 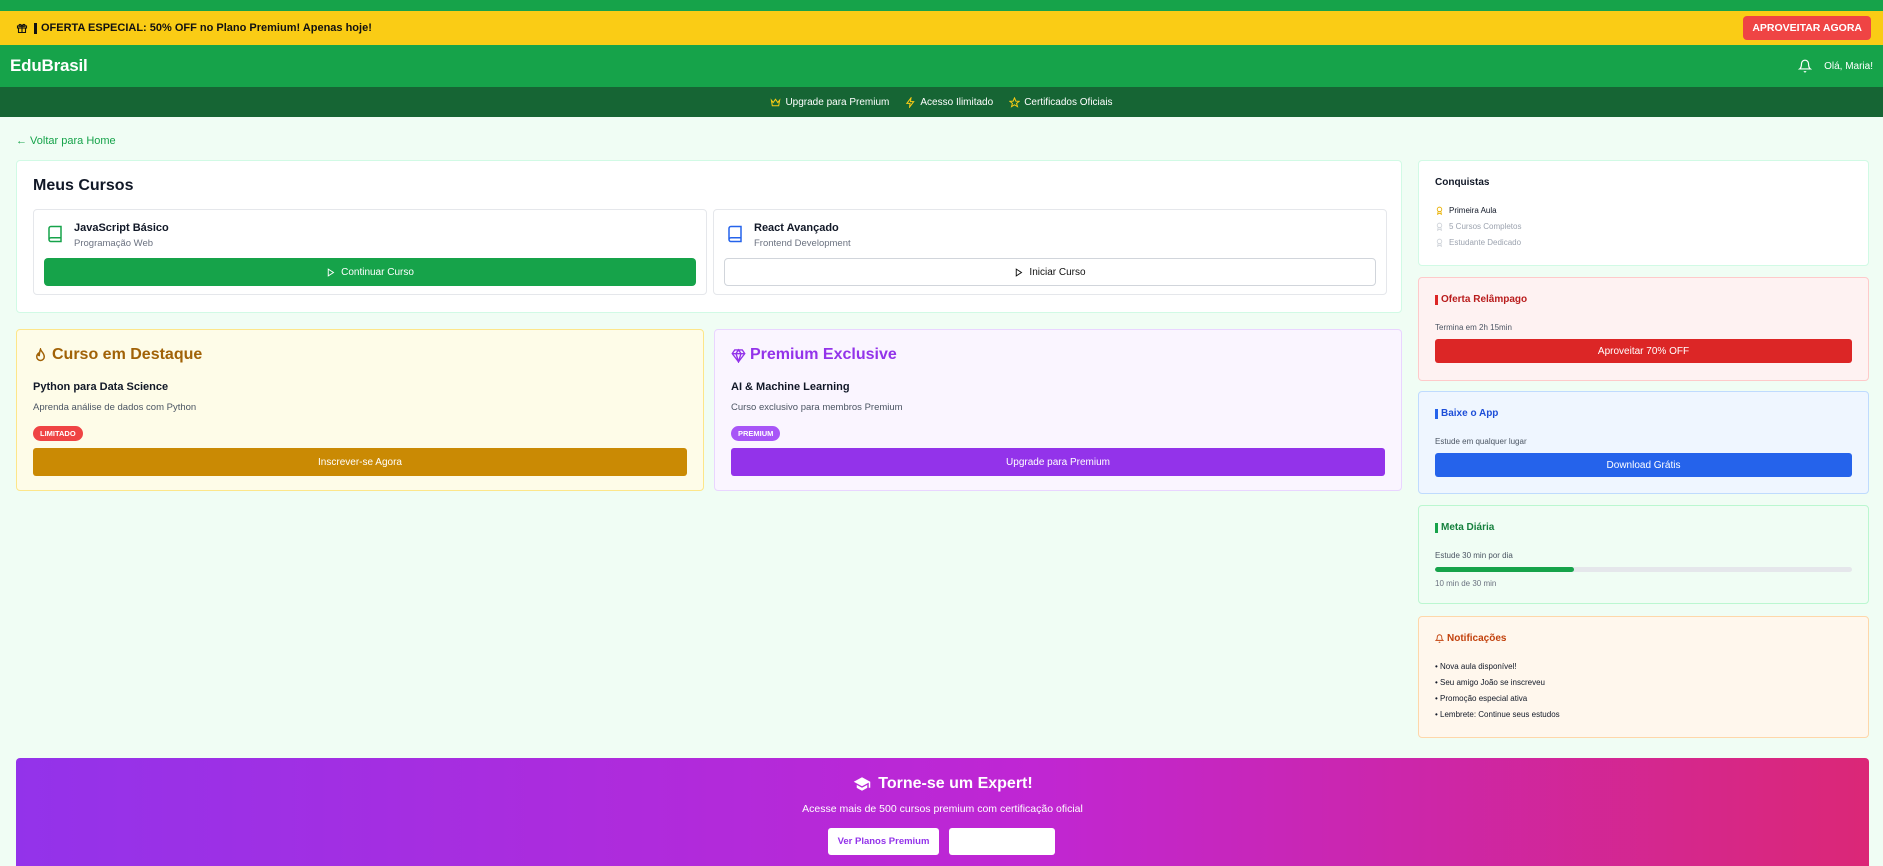 I want to click on achievement-label: 5 Cursos Completos, so click(x=1485, y=226).